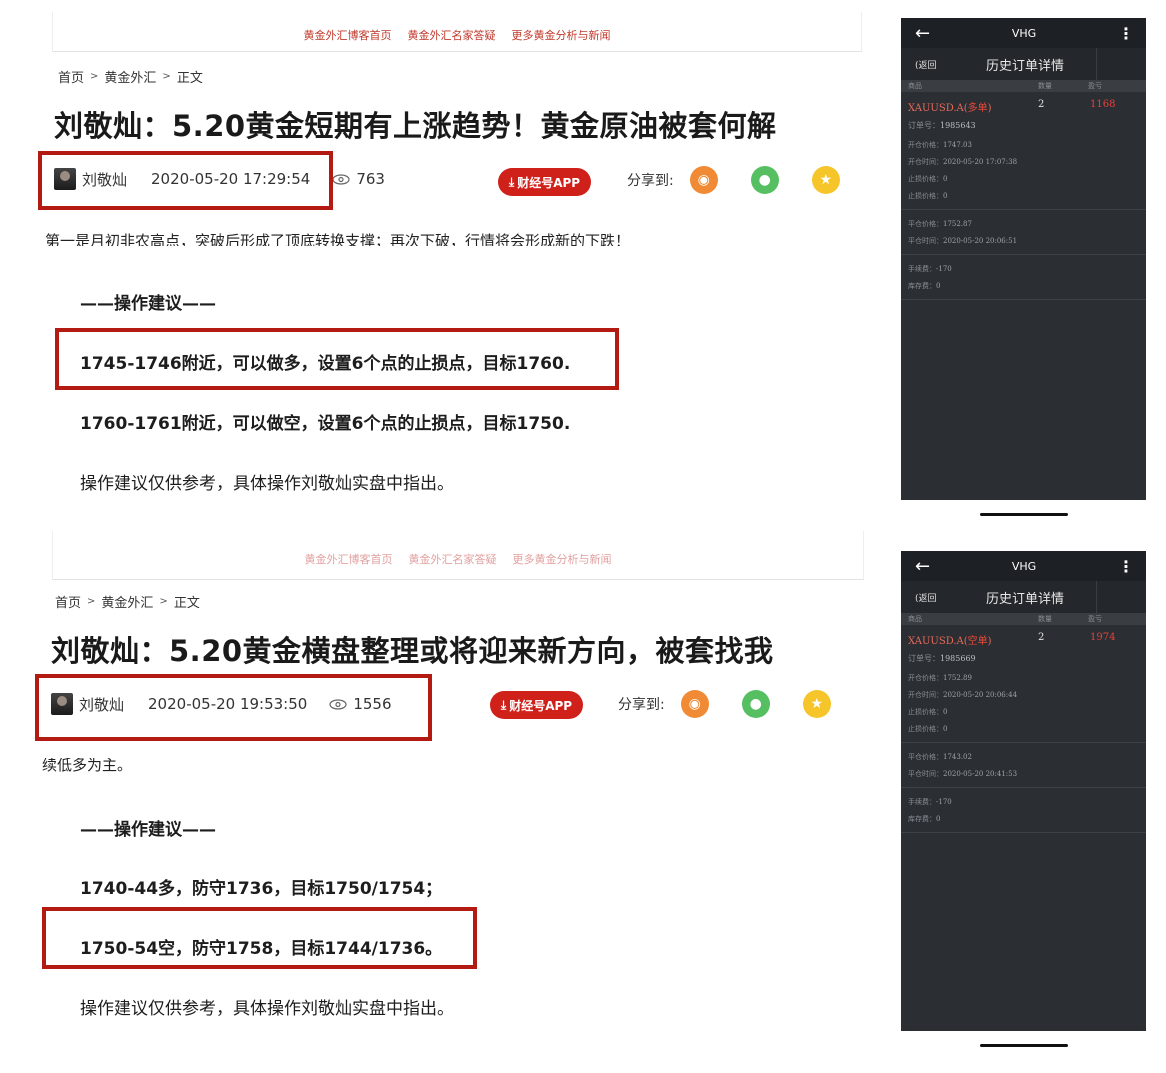 Image resolution: width=1166 pixels, height=1073 pixels. I want to click on disclaimer: 操作建议仅供参考，具体操作刘敬灿实盘中指出。, so click(267, 484).